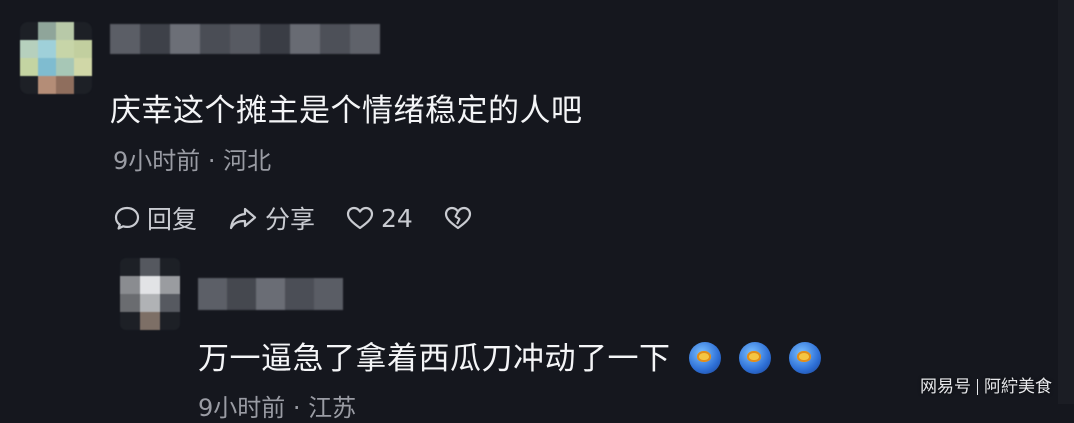  I want to click on reply-meta: 9小时前 · 江苏, so click(277, 408).